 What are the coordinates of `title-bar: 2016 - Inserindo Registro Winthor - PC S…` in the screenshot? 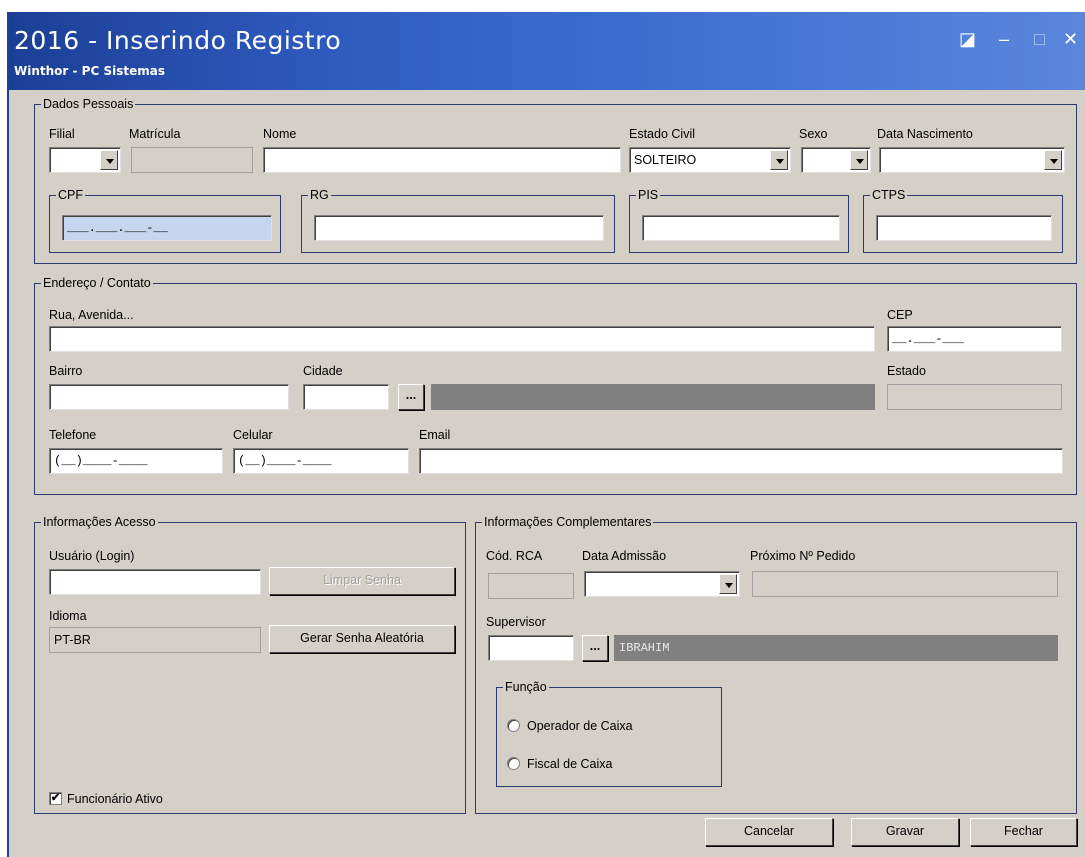 It's located at (547, 51).